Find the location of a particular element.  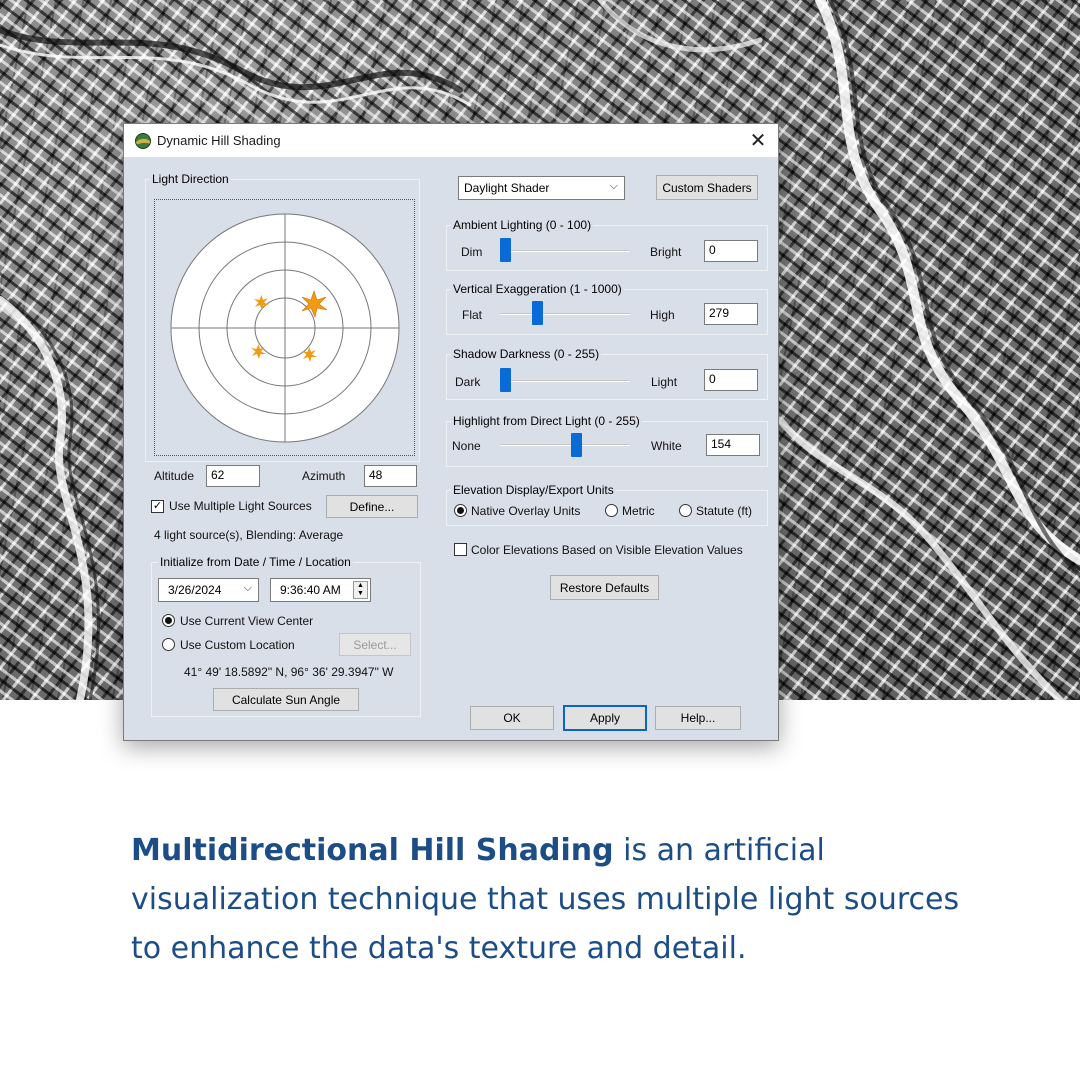

ambient-slider-track is located at coordinates (565, 251).